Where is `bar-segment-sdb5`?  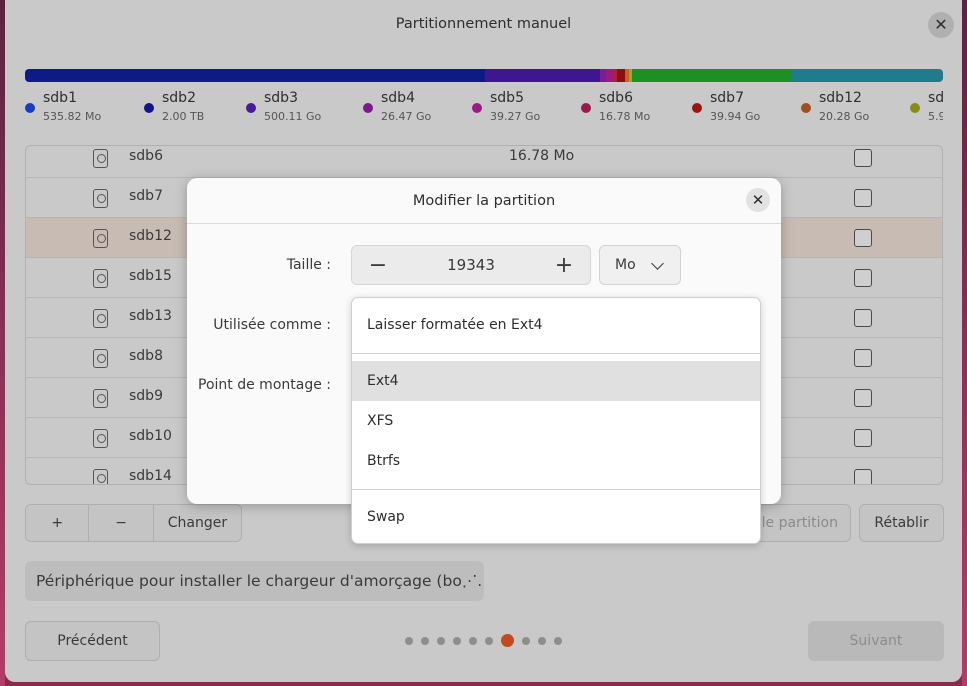
bar-segment-sdb5 is located at coordinates (610, 75).